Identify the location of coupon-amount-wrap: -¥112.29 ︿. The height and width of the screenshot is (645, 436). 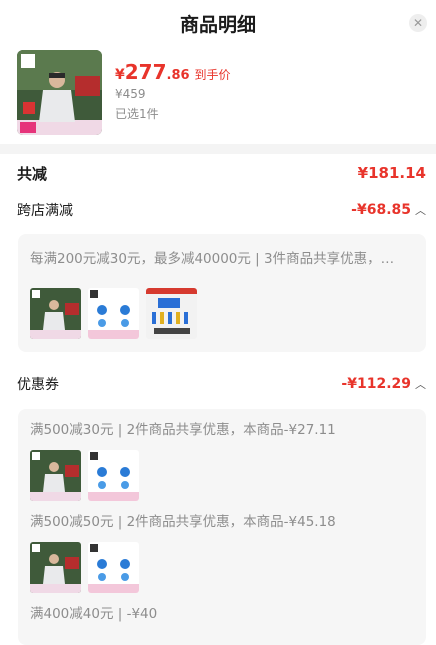
(383, 384).